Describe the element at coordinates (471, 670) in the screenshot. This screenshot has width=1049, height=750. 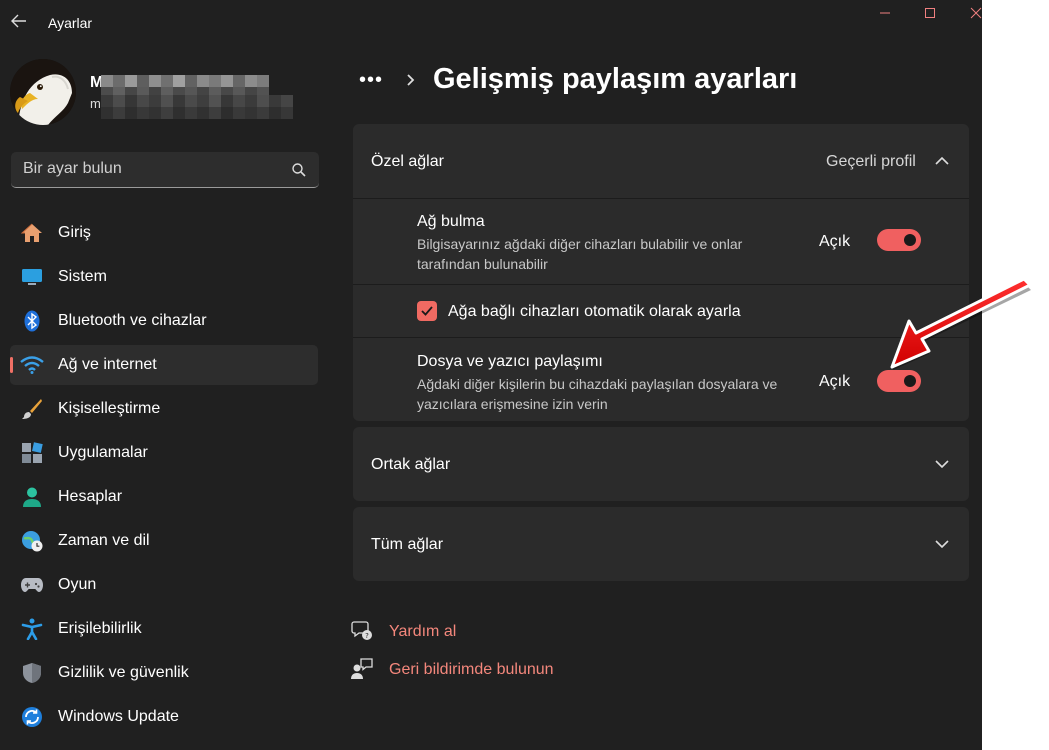
I see `feedback-link-text: Geri bildirimde bulunun` at that location.